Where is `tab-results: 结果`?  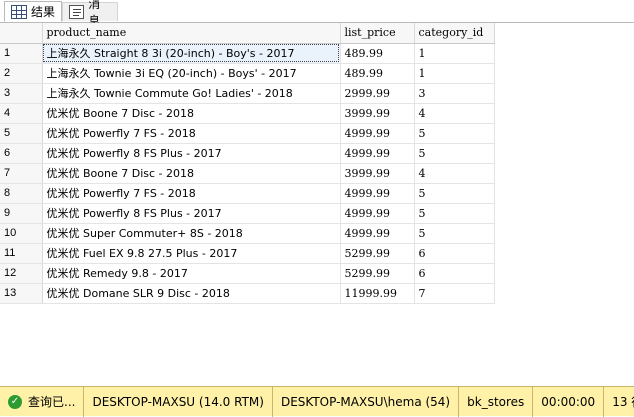
tab-results: 结果 is located at coordinates (33, 11).